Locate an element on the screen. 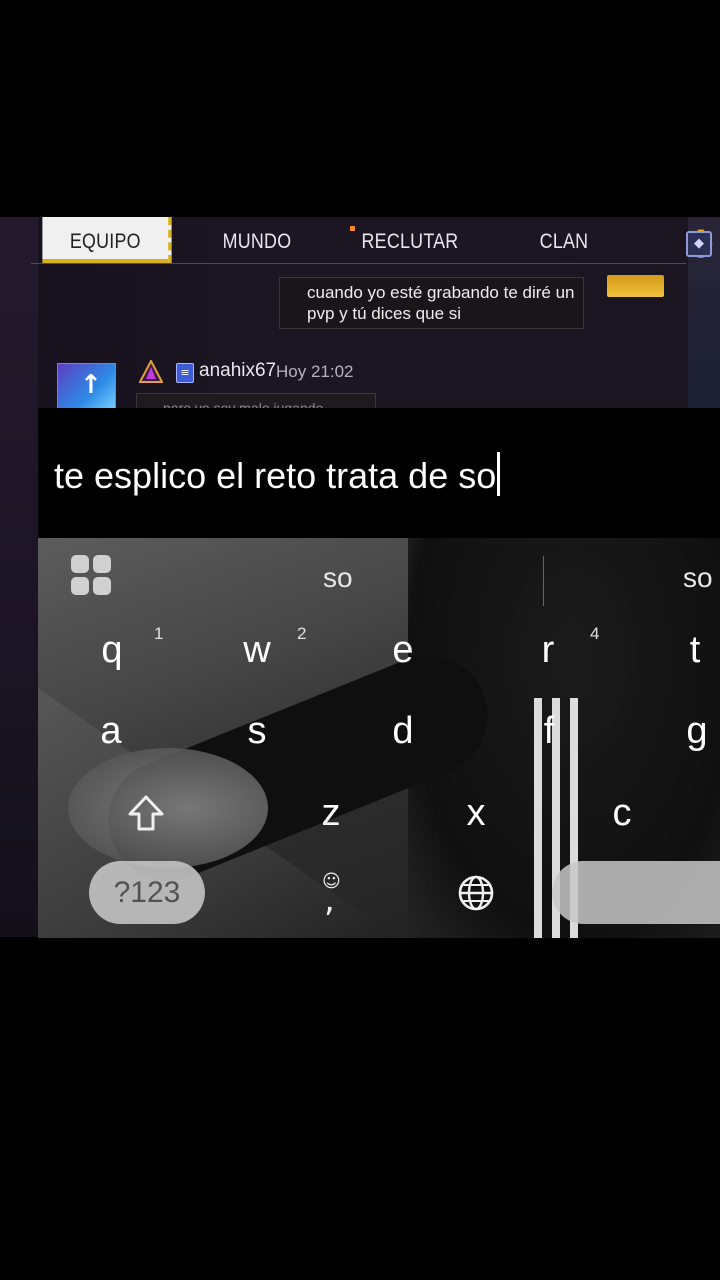 This screenshot has width=720, height=1280. tab-reclutar: RECLUTAR is located at coordinates (410, 240).